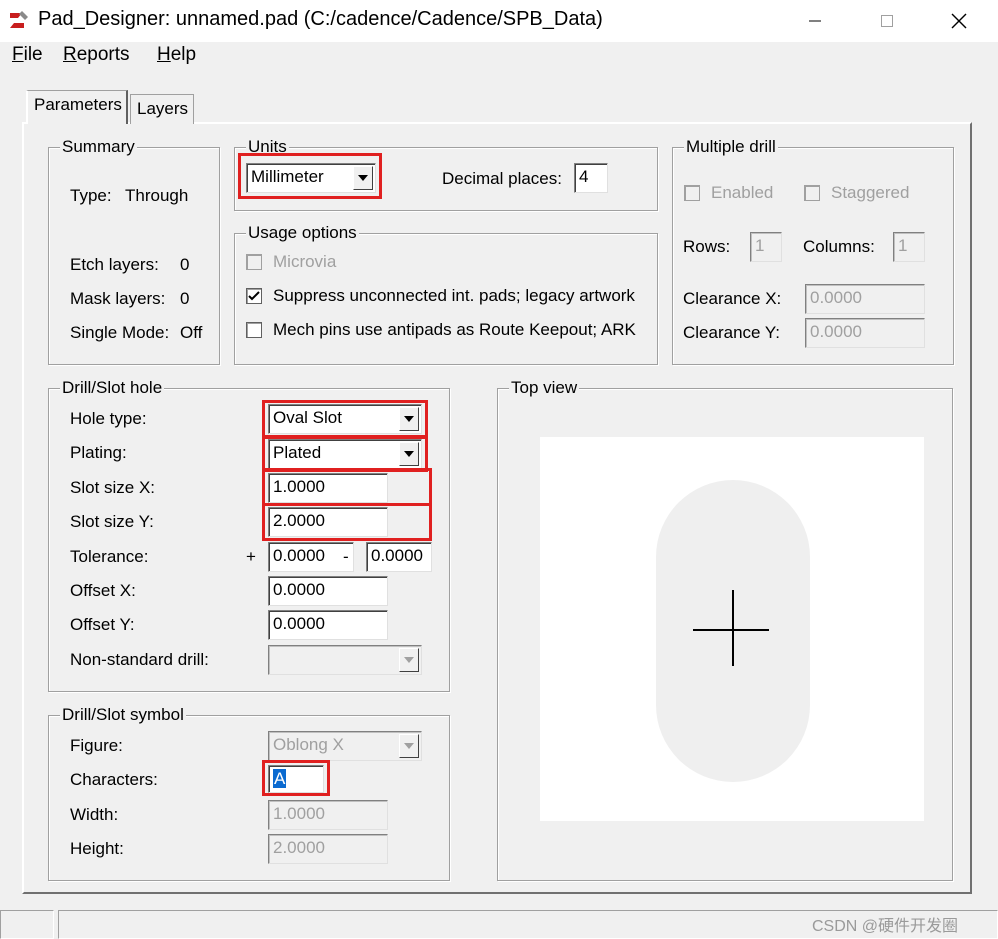  Describe the element at coordinates (909, 247) in the screenshot. I see `columns-input: 1` at that location.